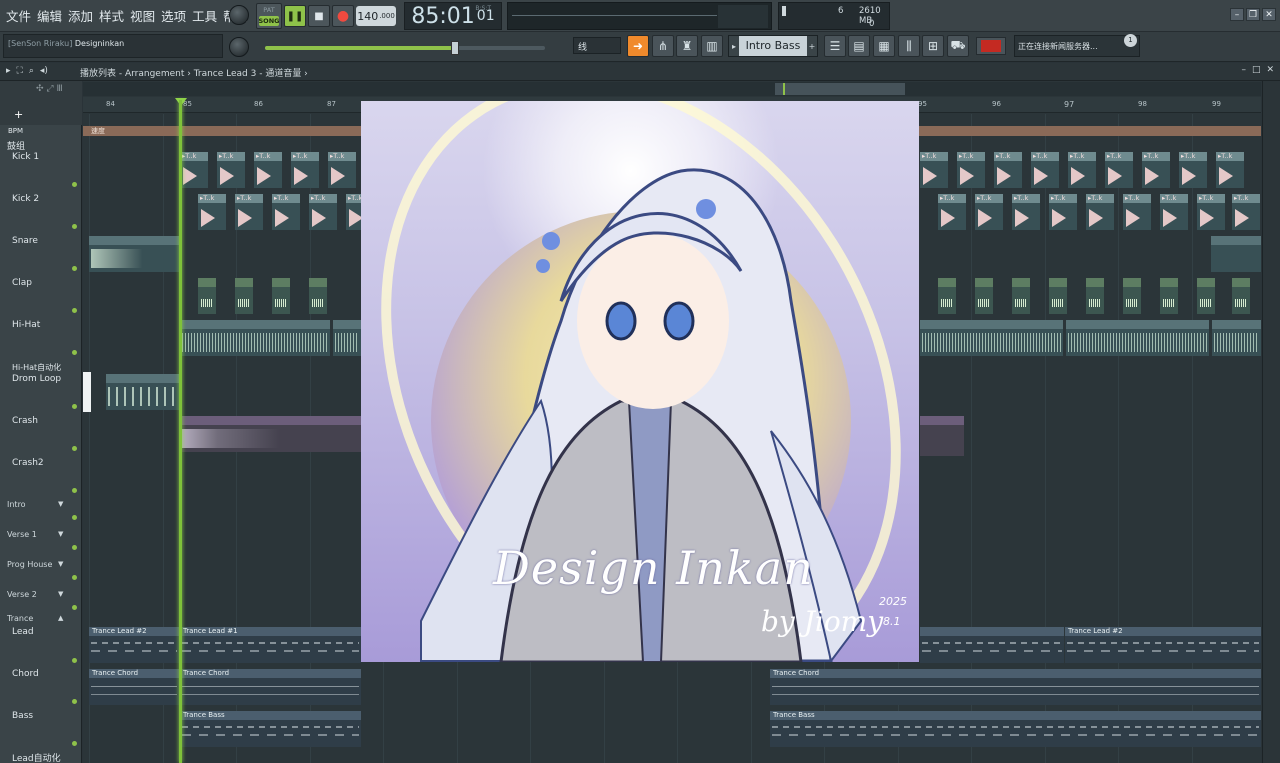 This screenshot has width=1280, height=763. What do you see at coordinates (204, 15) in the screenshot?
I see `menu-tools: 工具` at bounding box center [204, 15].